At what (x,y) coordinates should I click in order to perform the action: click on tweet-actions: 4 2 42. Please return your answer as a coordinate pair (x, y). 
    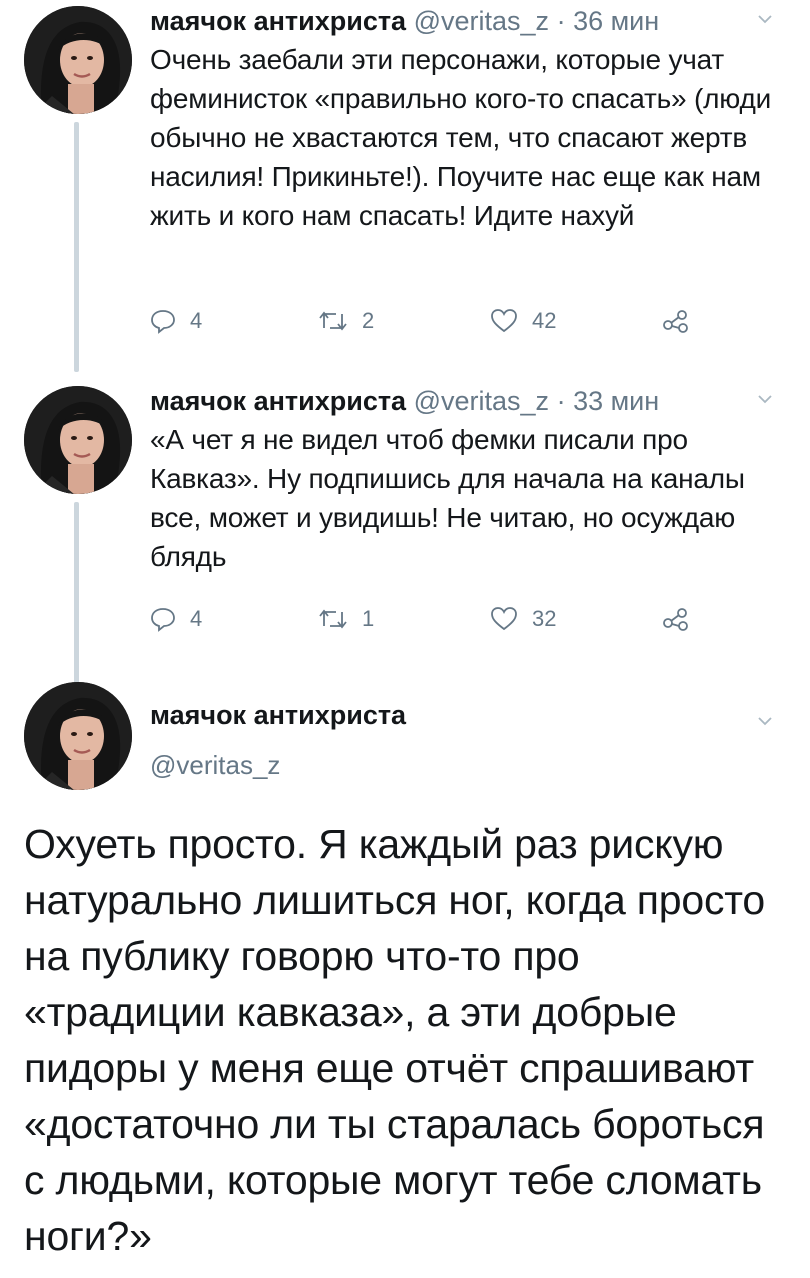
    Looking at the image, I should click on (430, 326).